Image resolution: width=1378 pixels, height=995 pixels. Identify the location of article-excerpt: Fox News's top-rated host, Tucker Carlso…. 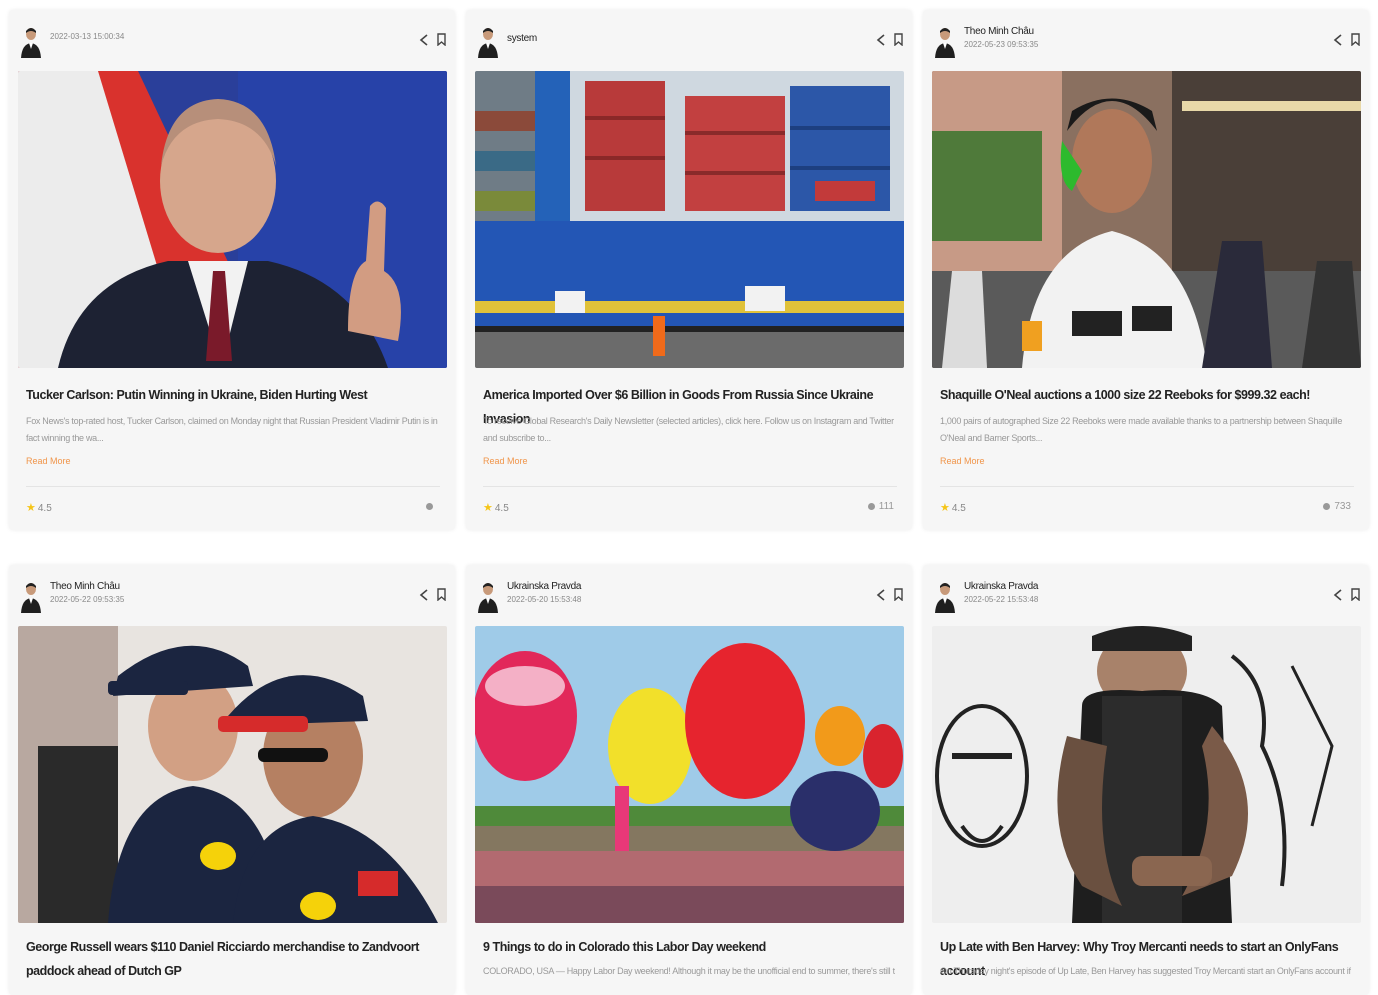
(232, 429).